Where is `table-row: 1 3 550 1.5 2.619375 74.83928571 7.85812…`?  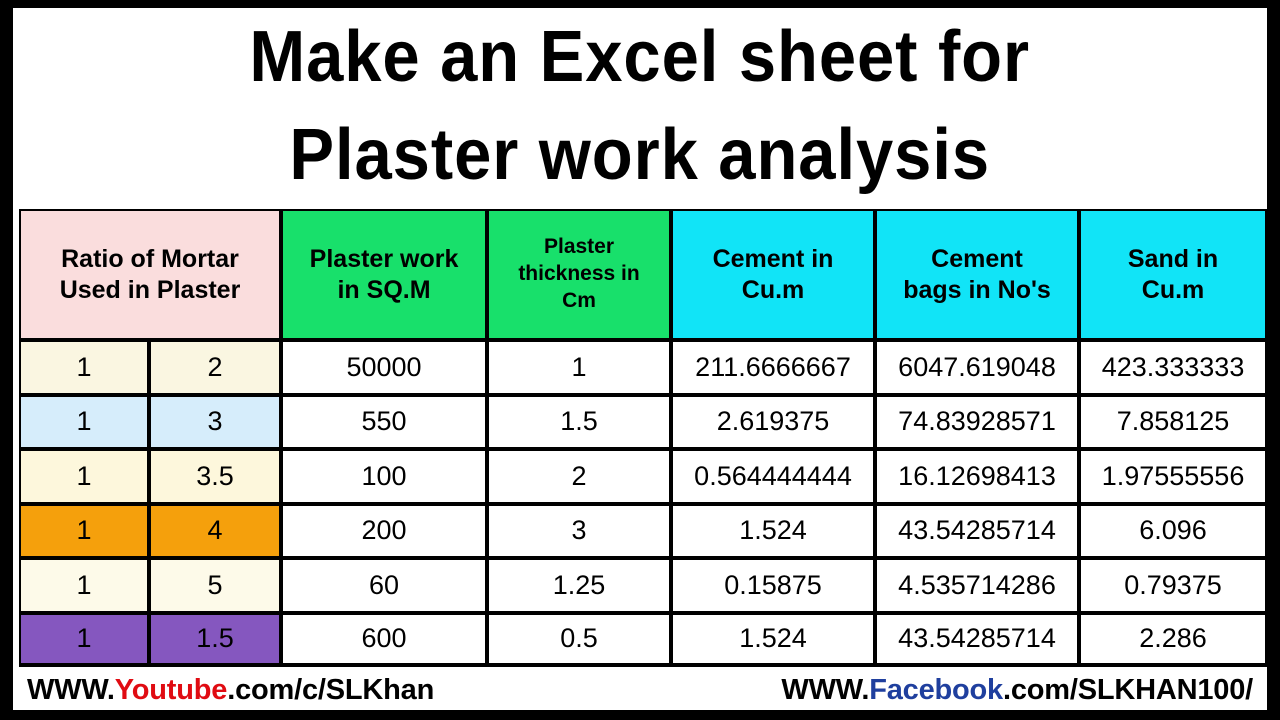 table-row: 1 3 550 1.5 2.619375 74.83928571 7.85812… is located at coordinates (643, 421).